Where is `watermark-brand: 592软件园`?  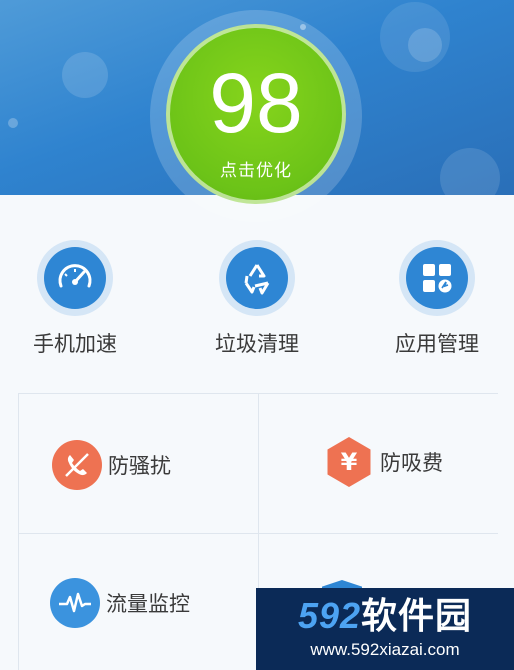
watermark-brand: 592软件园 is located at coordinates (385, 616).